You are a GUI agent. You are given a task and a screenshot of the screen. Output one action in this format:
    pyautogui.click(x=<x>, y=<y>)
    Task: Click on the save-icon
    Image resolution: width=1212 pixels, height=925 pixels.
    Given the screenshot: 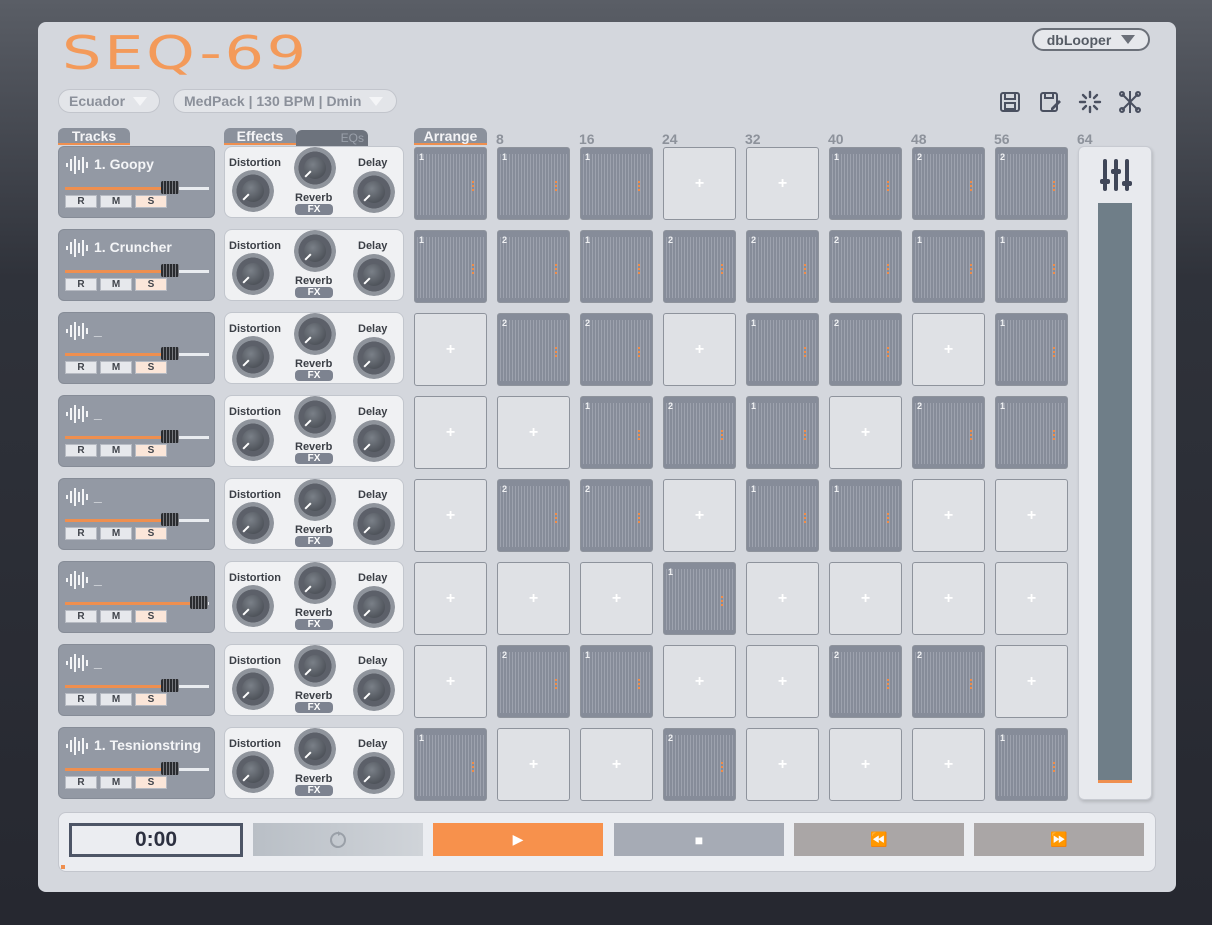 What is the action you would take?
    pyautogui.click(x=1010, y=102)
    